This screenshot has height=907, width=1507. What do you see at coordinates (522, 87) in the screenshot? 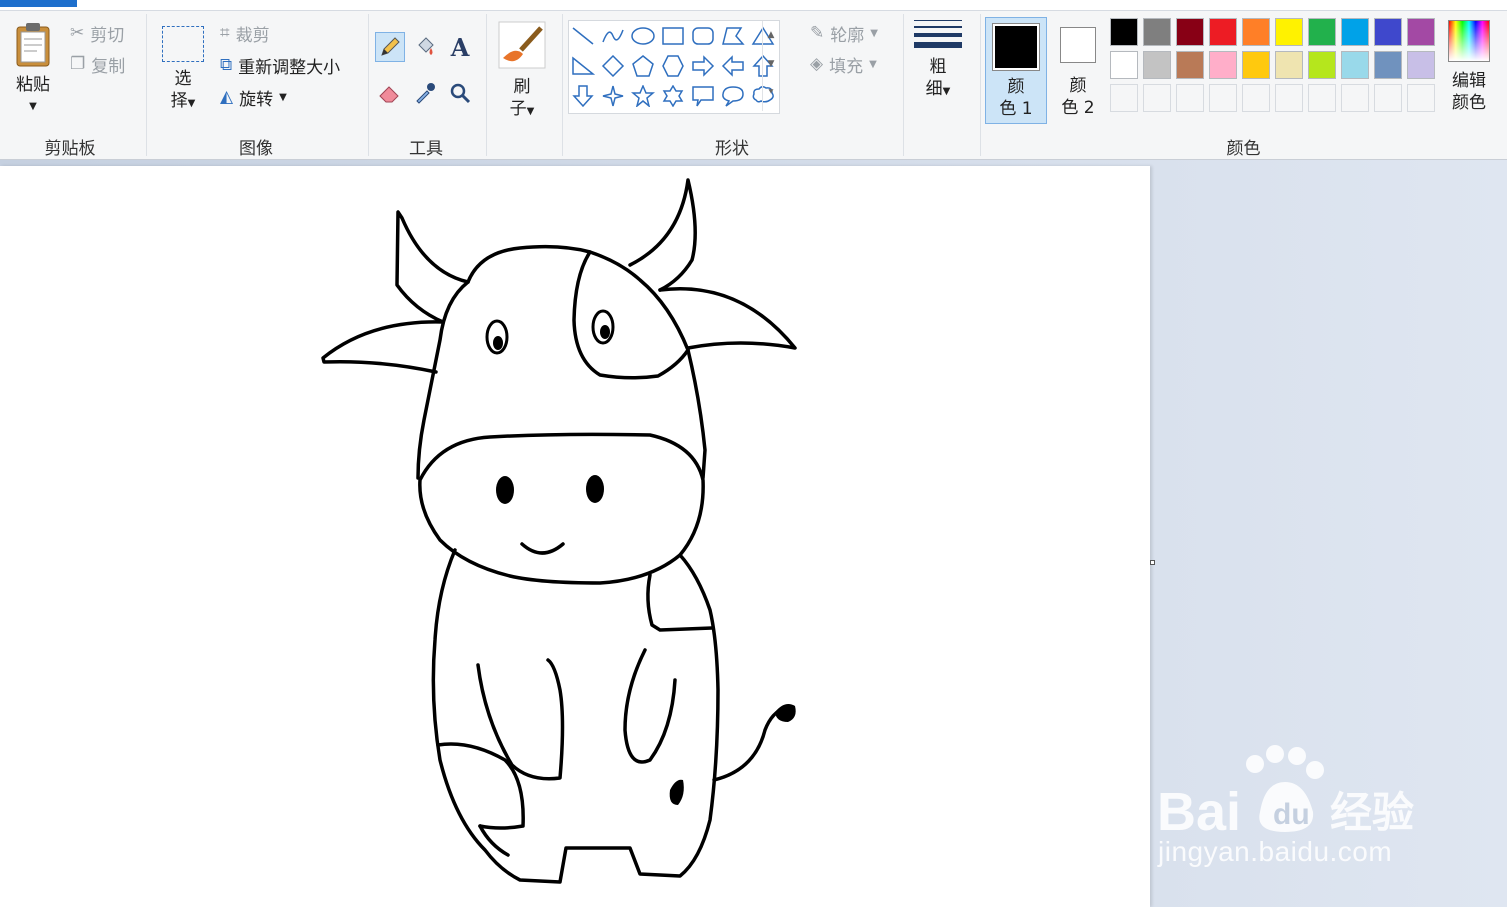
I see `brushes-label-1: 刷` at bounding box center [522, 87].